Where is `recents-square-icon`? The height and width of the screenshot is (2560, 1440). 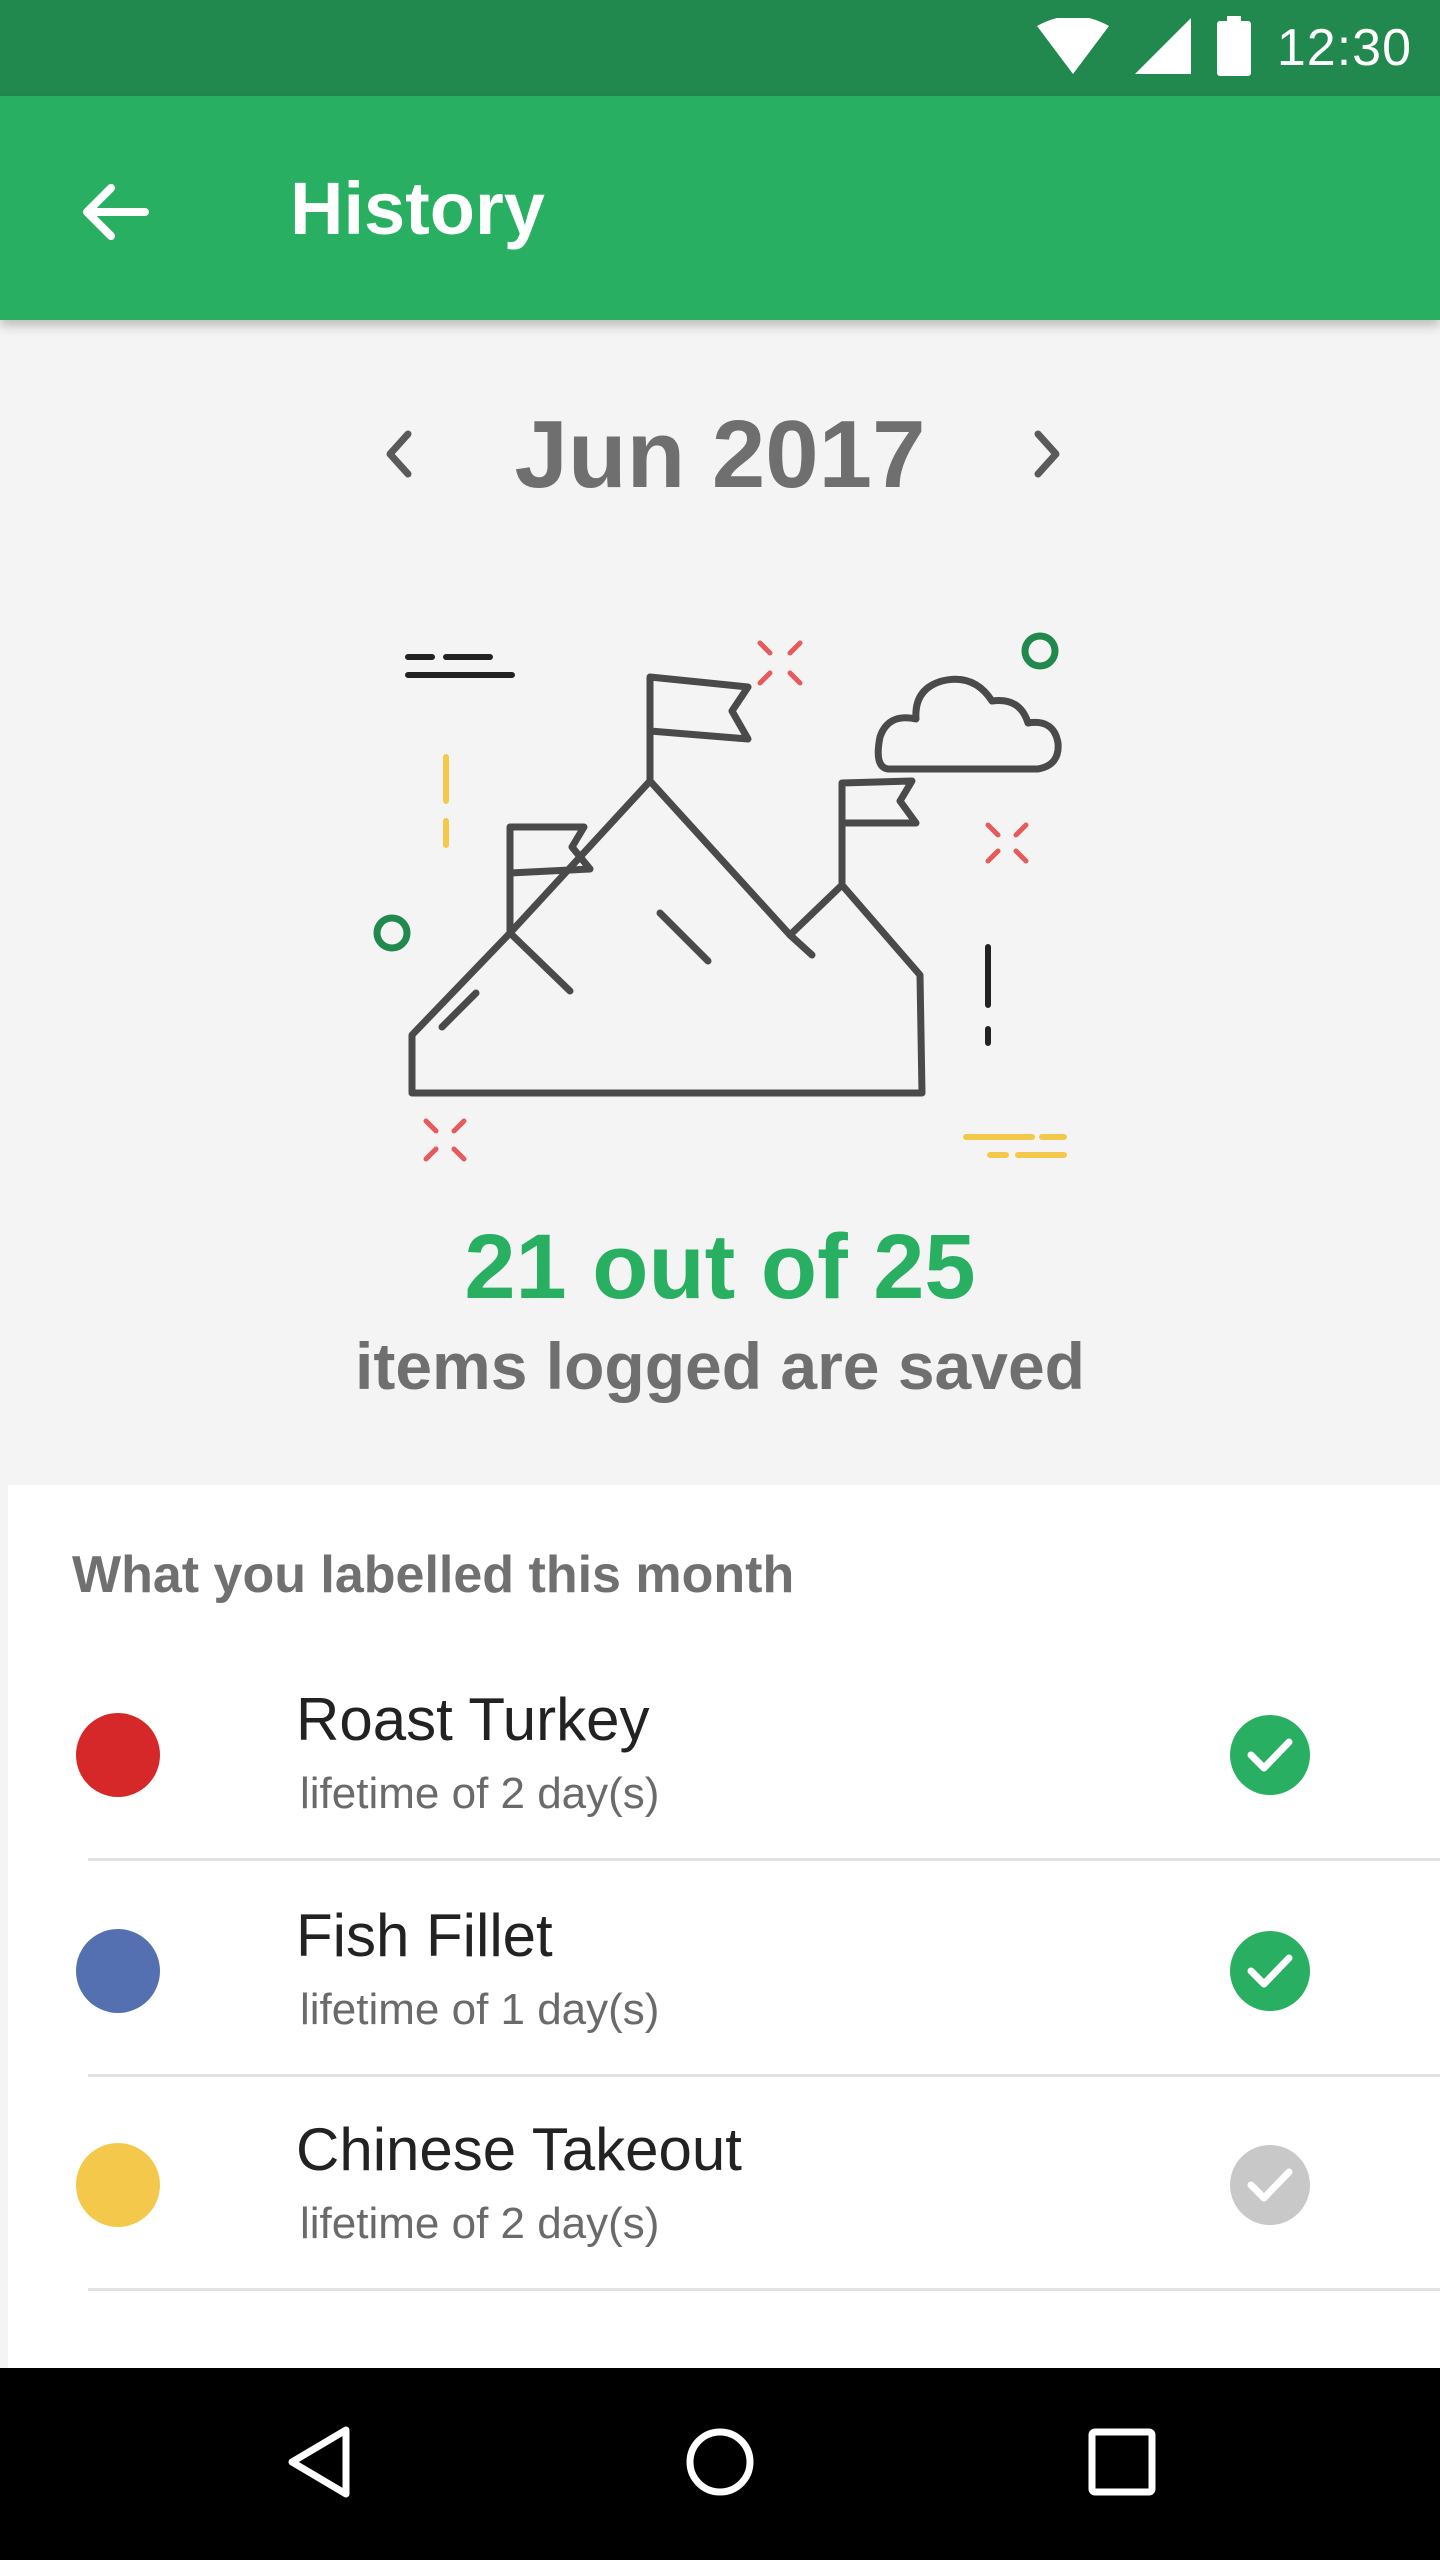
recents-square-icon is located at coordinates (1122, 2464).